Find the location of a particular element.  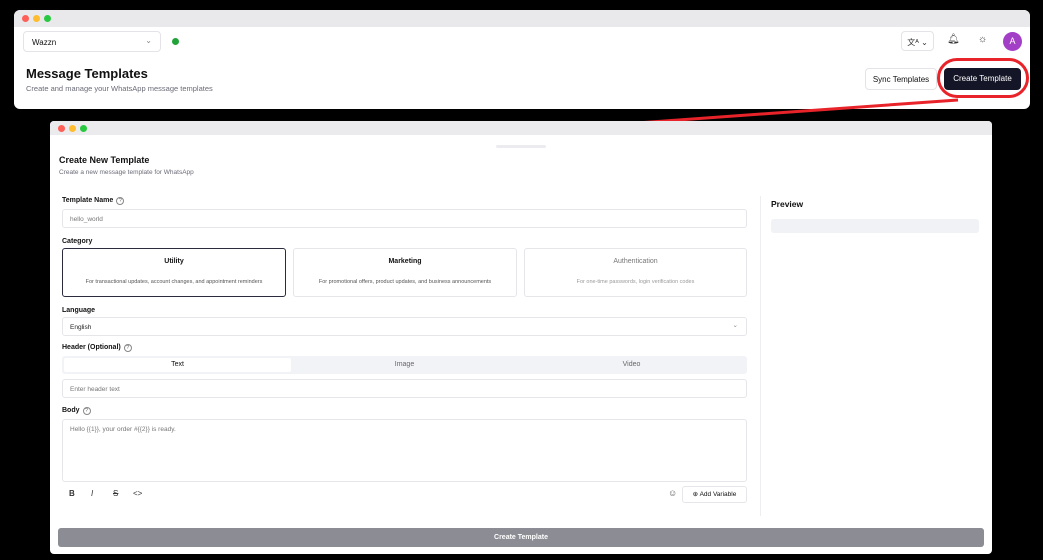

preview-placeholder is located at coordinates (875, 226).